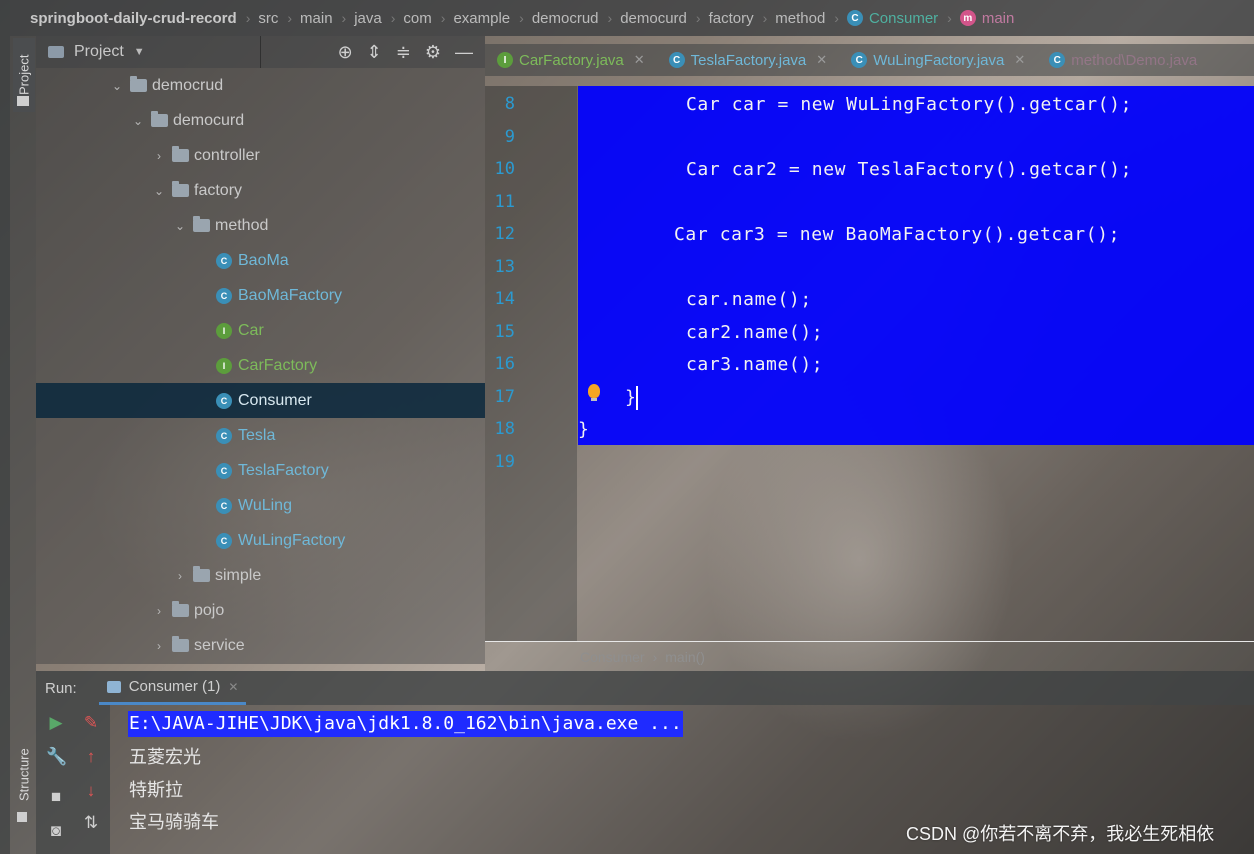  Describe the element at coordinates (56, 797) in the screenshot. I see `stop-icon: ■` at that location.